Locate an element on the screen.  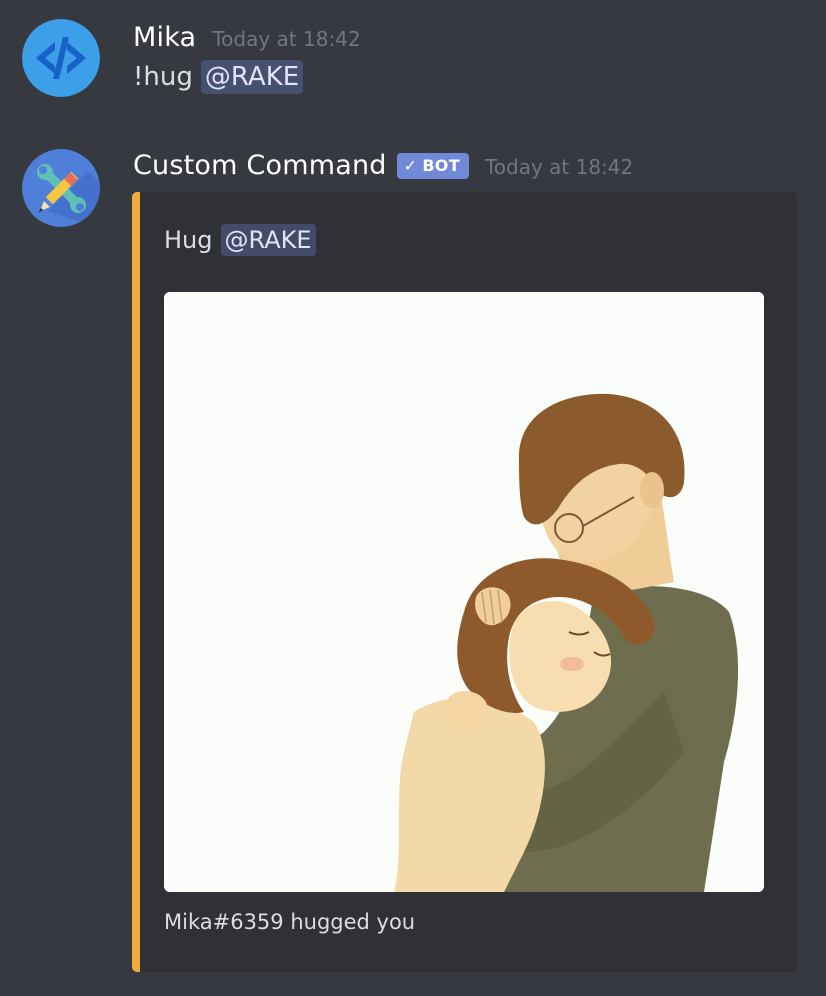
message-content: !hug @RAKE is located at coordinates (218, 77).